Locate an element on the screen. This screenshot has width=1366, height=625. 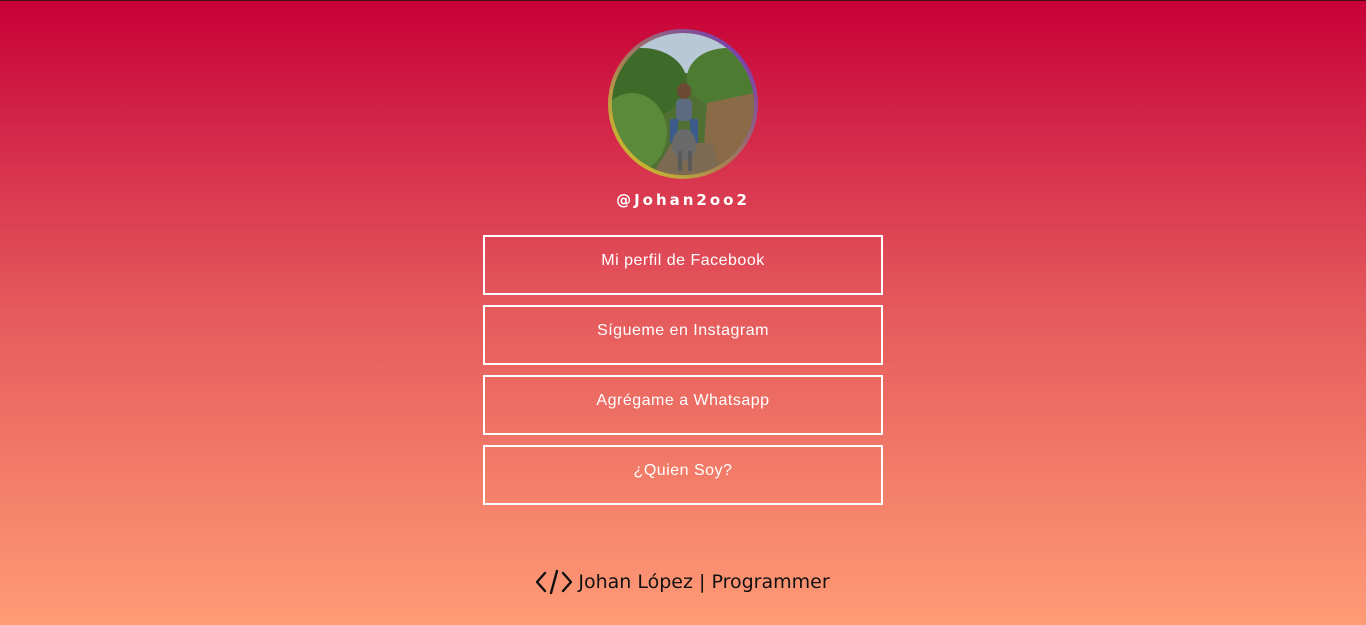
profile-handle: @Johan2oo2 is located at coordinates (683, 200).